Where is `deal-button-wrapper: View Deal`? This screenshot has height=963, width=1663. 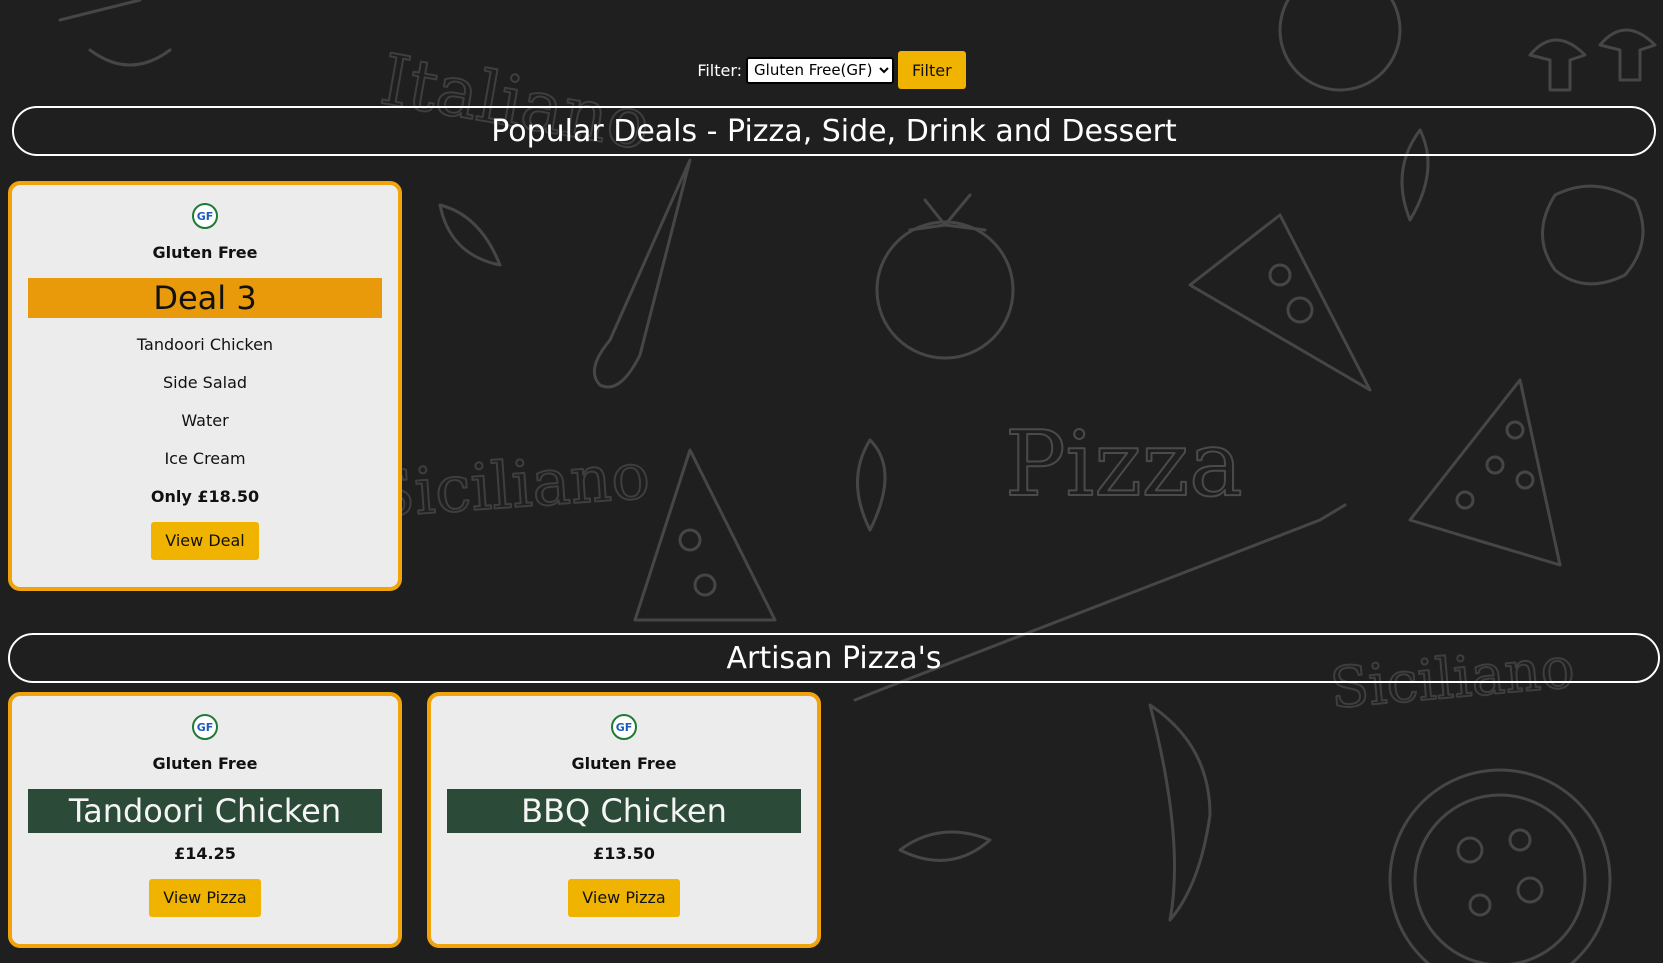 deal-button-wrapper: View Deal is located at coordinates (205, 541).